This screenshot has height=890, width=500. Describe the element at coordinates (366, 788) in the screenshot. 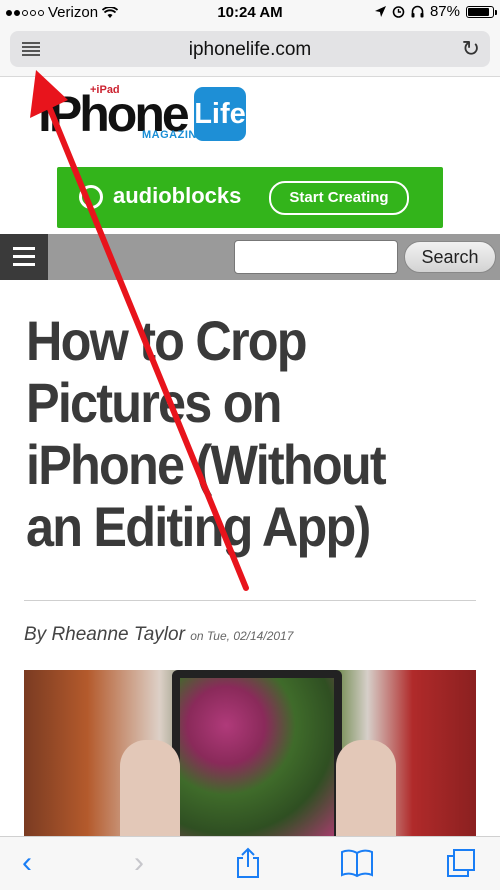

I see `hero-right-hand` at that location.